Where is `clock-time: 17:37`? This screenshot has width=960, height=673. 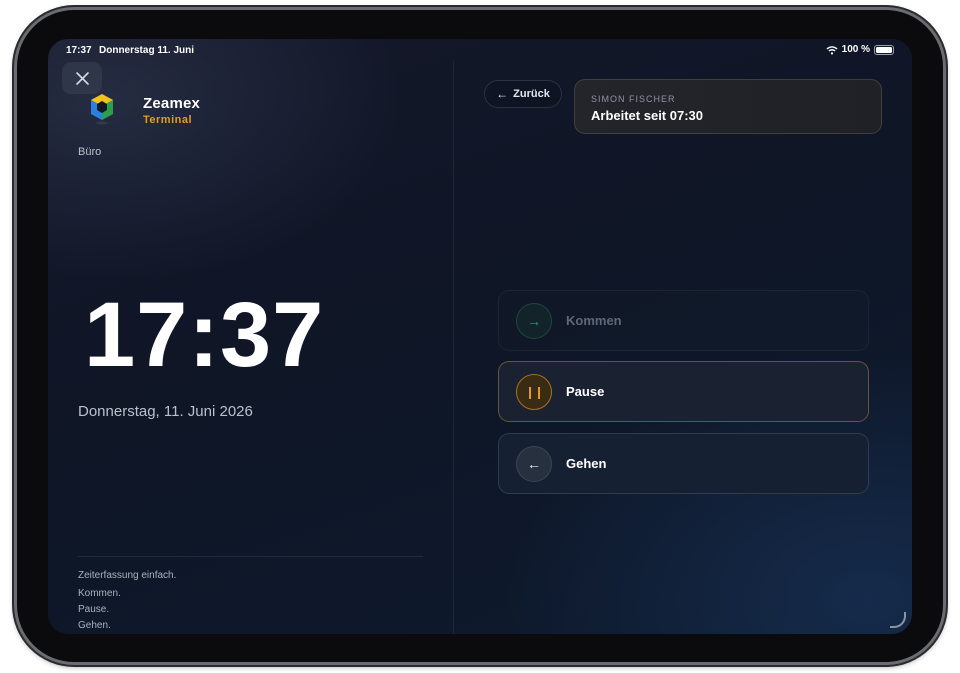
clock-time: 17:37 is located at coordinates (204, 335).